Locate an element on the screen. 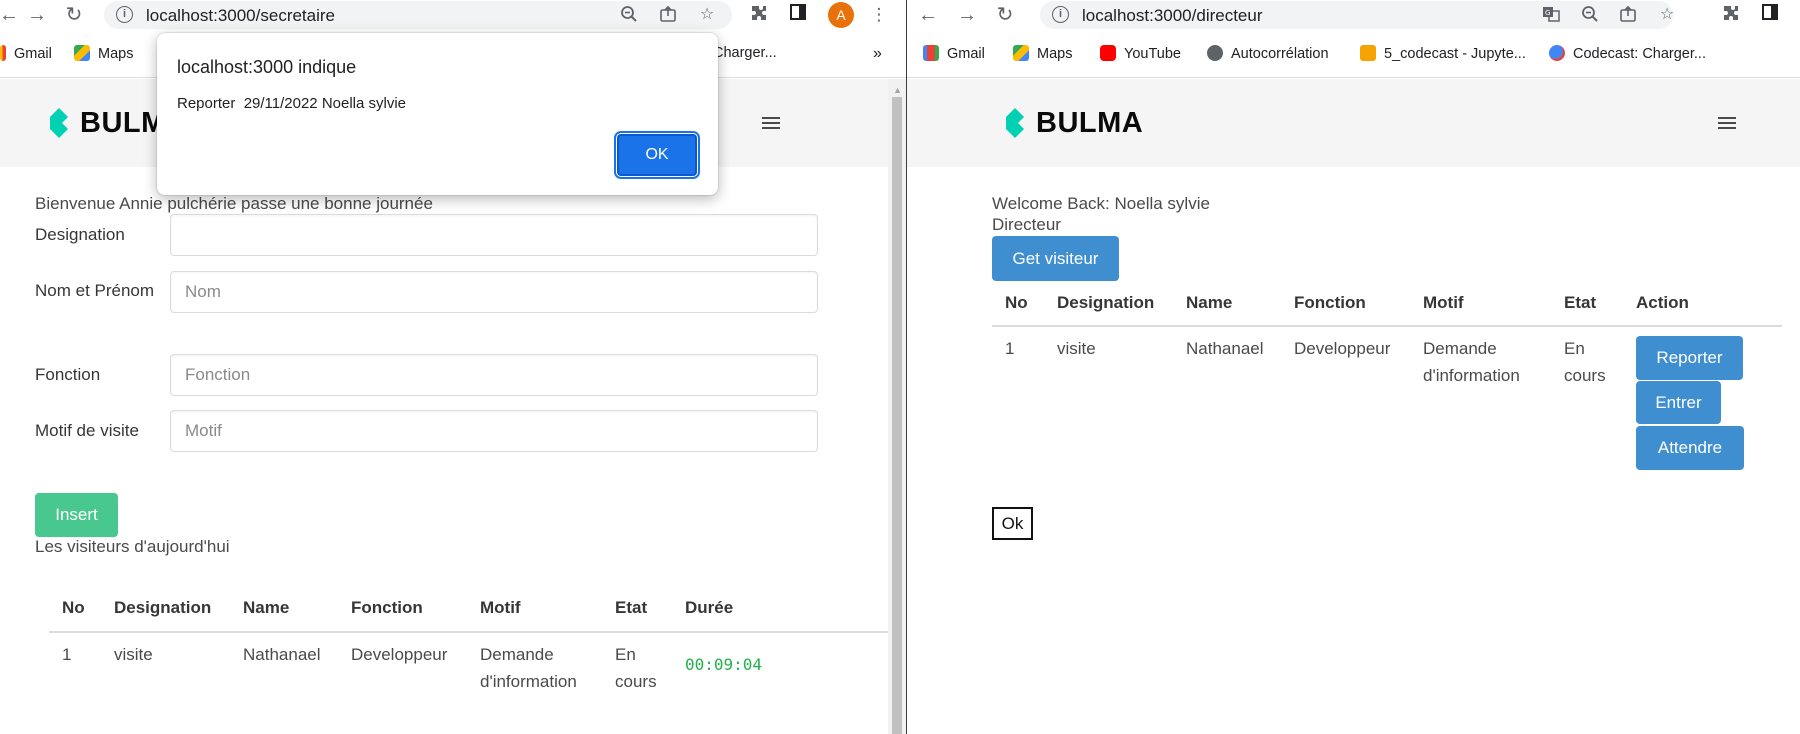 The width and height of the screenshot is (1800, 734). globe-icon is located at coordinates (1215, 53).